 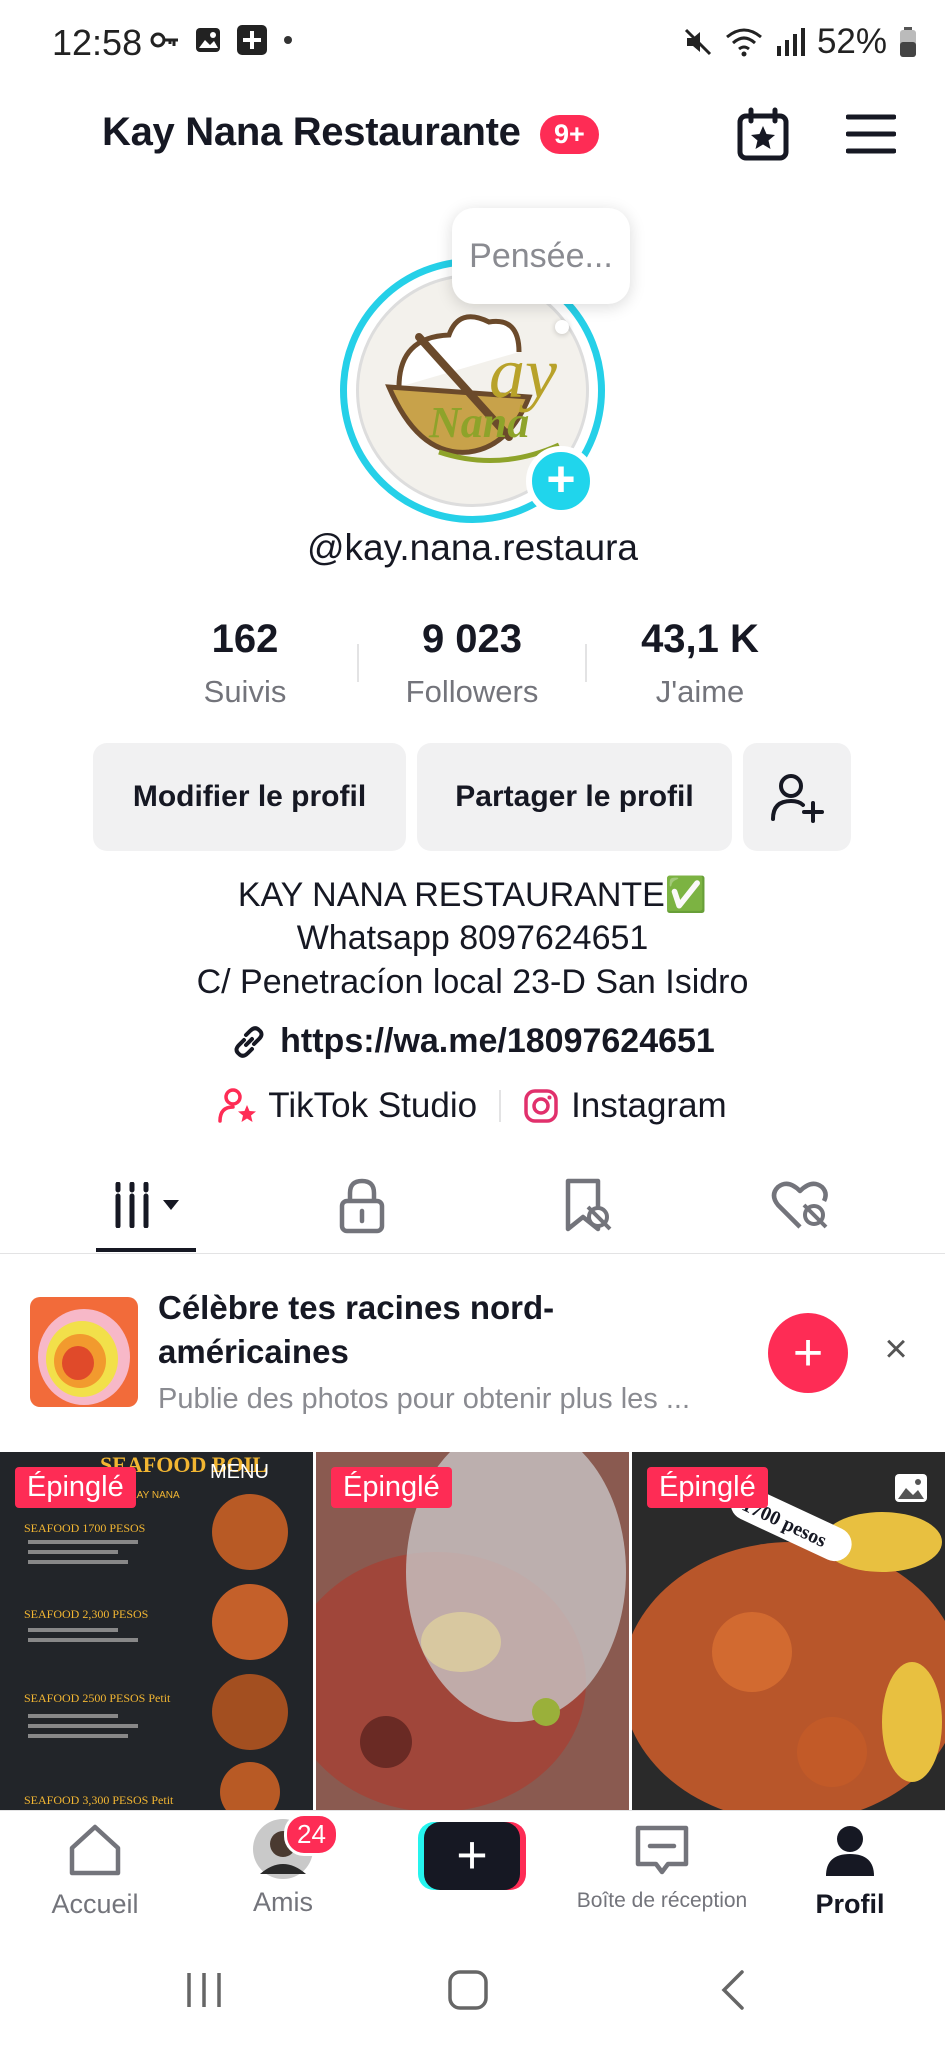 What do you see at coordinates (743, 42) in the screenshot?
I see `wifi-icon` at bounding box center [743, 42].